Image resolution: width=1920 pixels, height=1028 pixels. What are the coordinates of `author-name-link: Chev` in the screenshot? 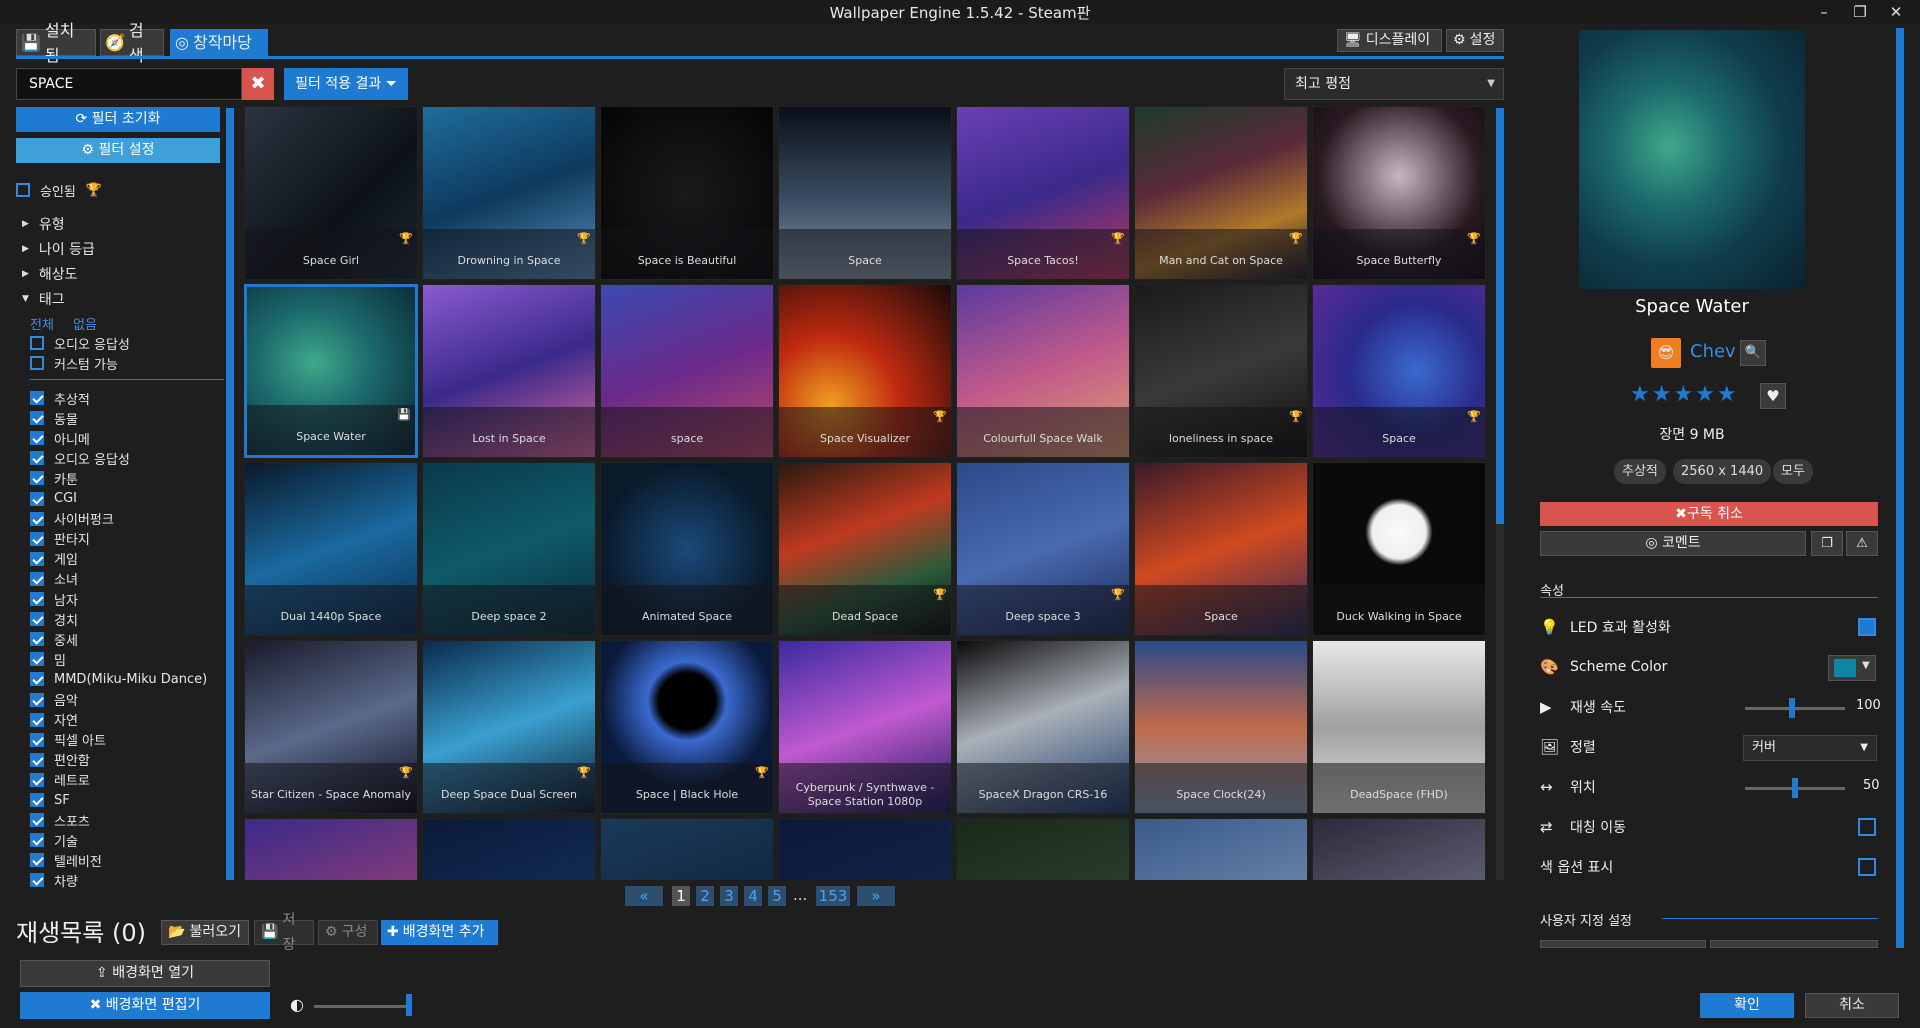 It's located at (1713, 351).